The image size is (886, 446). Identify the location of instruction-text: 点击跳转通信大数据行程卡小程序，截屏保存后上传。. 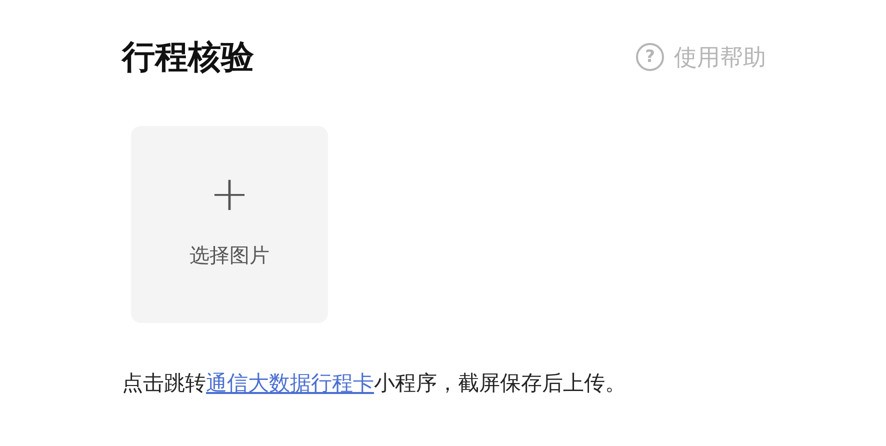
(374, 383).